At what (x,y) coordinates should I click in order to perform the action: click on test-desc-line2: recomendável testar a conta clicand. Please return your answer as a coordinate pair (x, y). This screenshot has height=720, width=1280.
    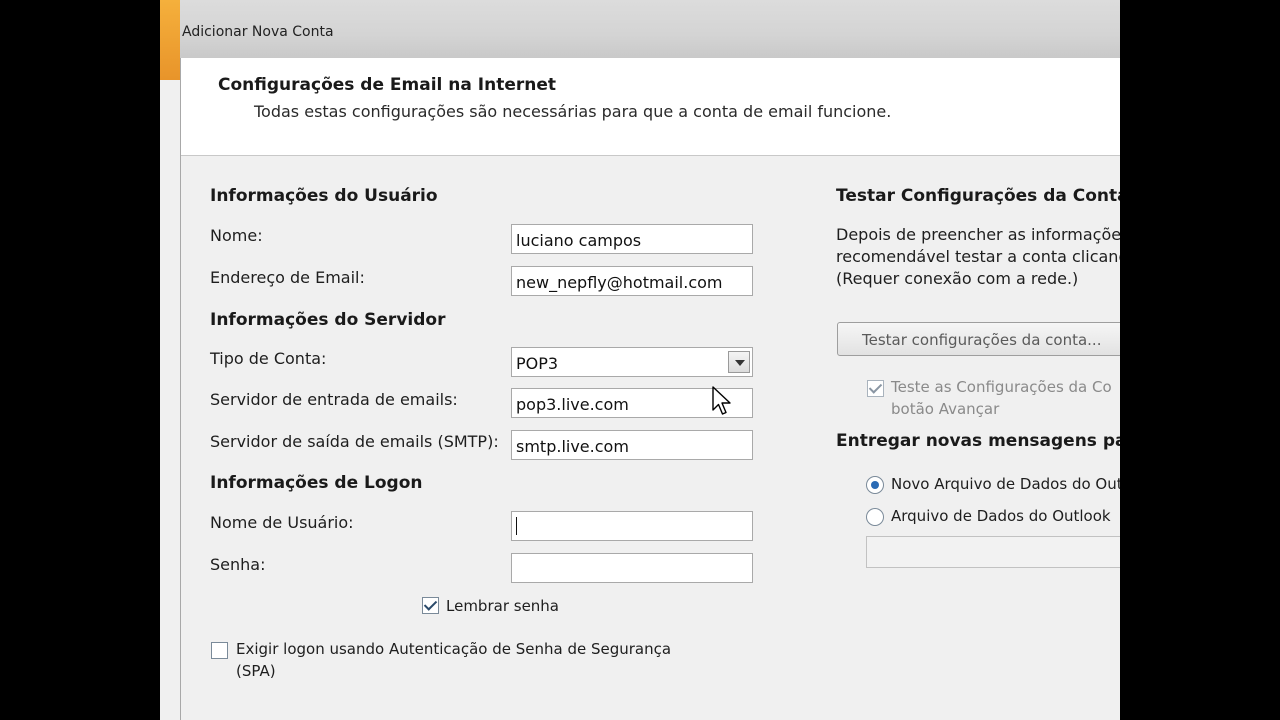
    Looking at the image, I should click on (978, 256).